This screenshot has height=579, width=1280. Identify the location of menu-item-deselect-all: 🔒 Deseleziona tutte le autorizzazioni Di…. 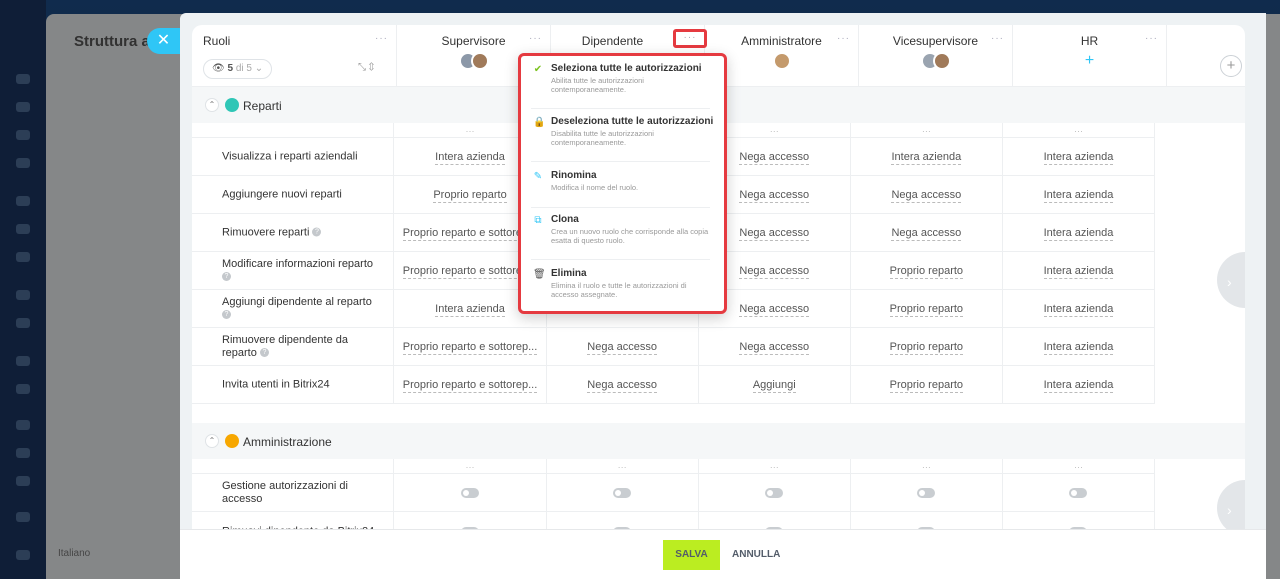
(622, 139).